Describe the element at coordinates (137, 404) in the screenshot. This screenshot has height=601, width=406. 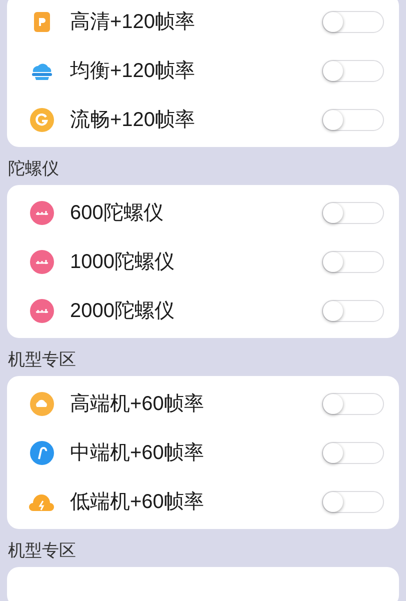
I see `setting-label: 高端机+60帧率` at that location.